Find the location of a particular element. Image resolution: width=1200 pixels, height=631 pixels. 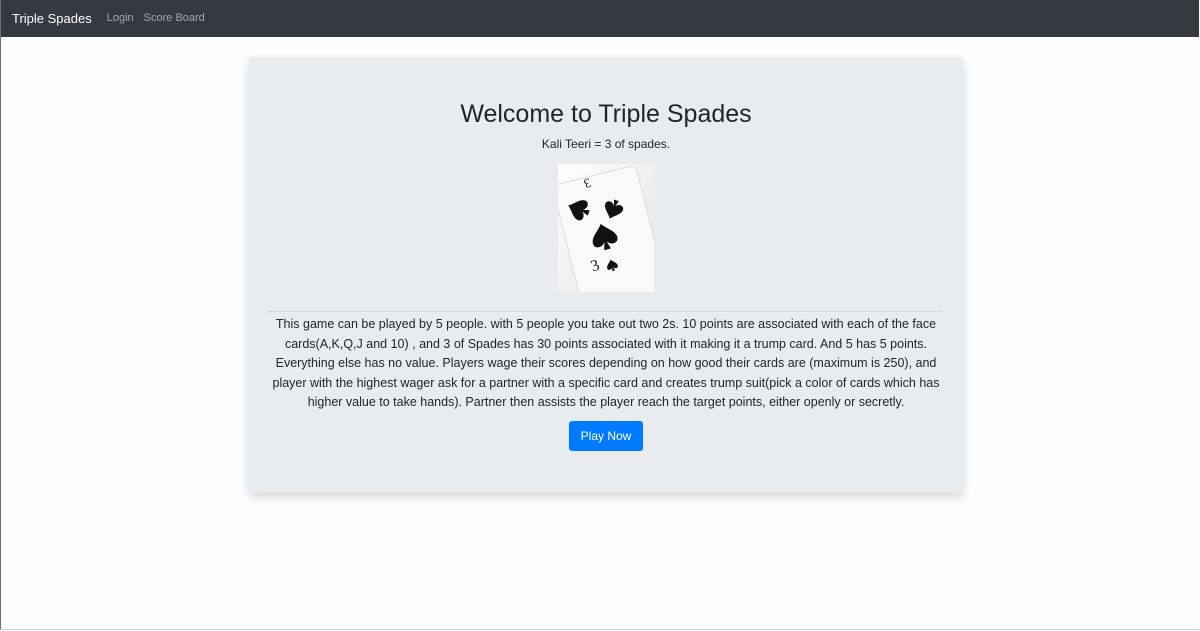

navbar: Triple Spades Login Score Board is located at coordinates (600, 18).